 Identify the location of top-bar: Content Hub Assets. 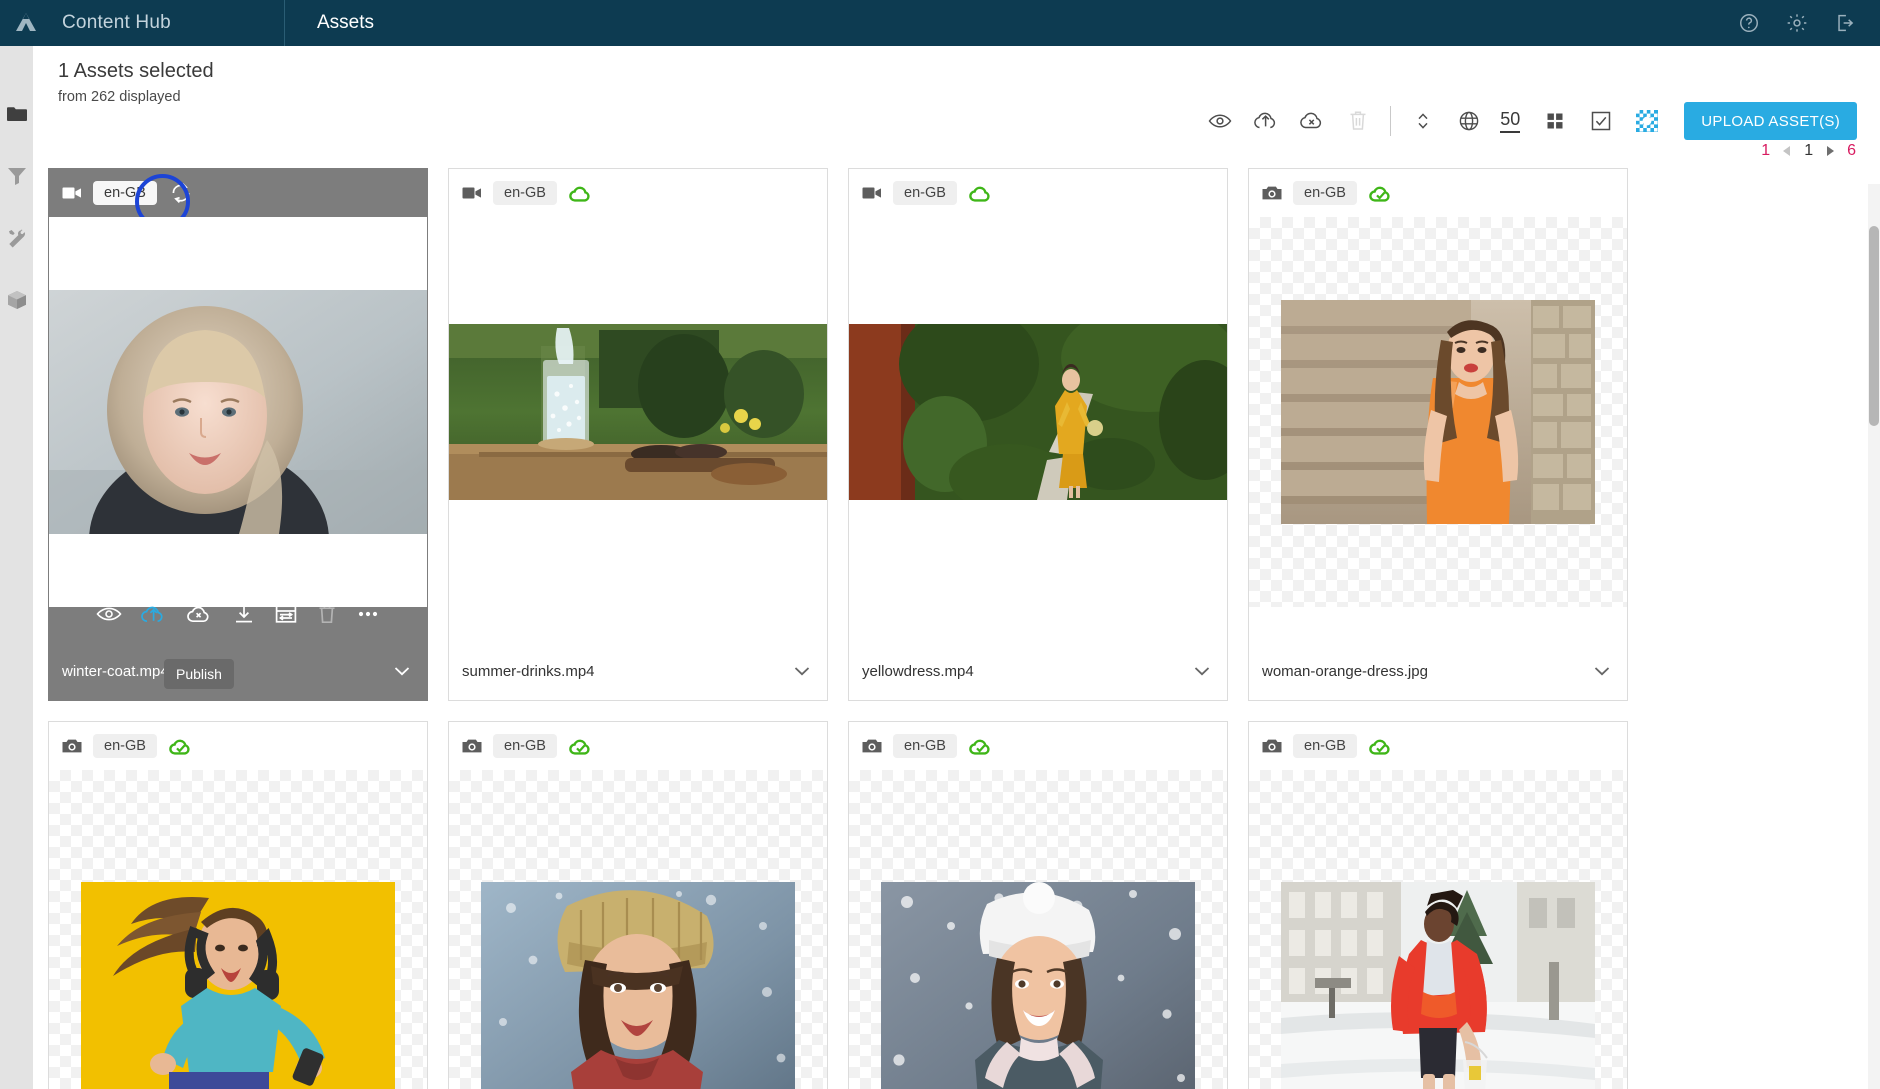
(940, 23).